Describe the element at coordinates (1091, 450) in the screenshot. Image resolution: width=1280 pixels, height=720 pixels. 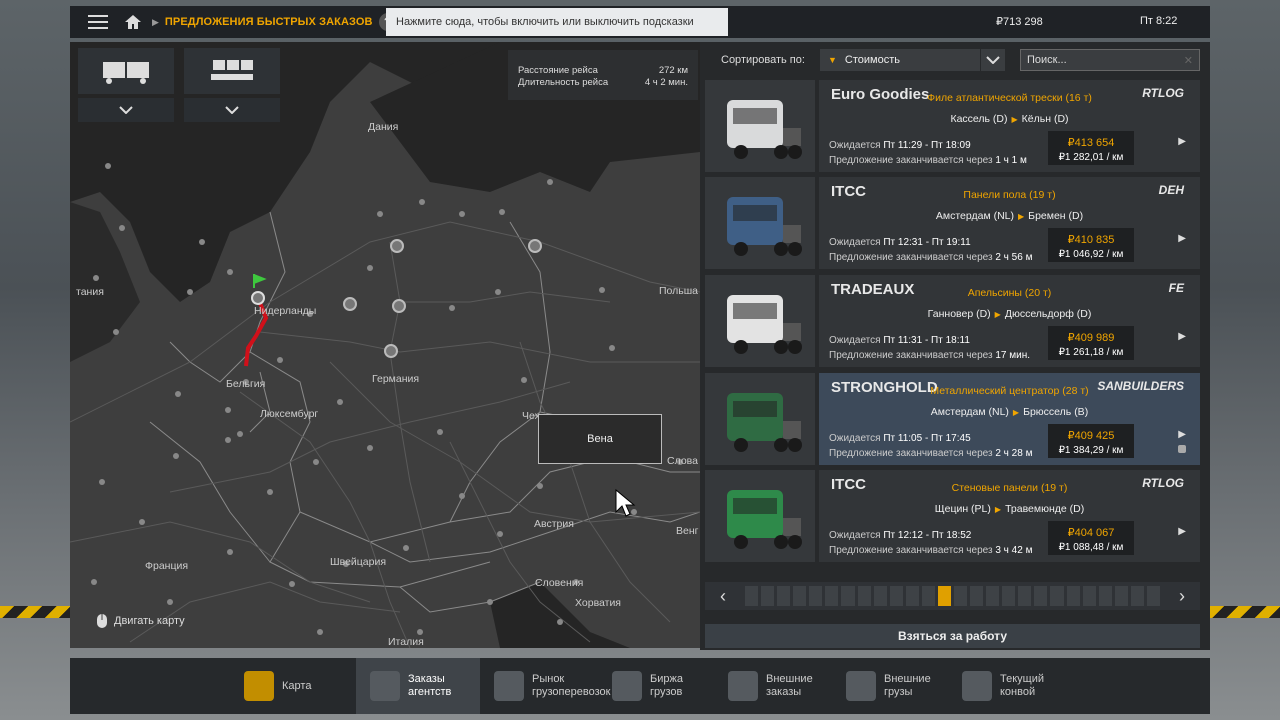
I see `job-rate: ₽1 384,29 / км` at that location.